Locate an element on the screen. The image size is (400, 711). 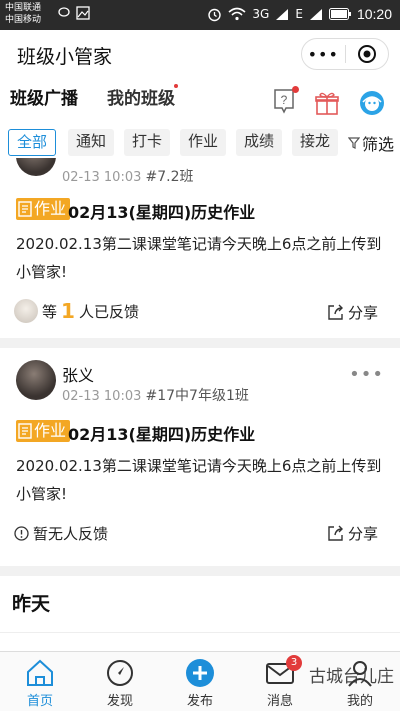
gift-icon is located at coordinates (327, 103).